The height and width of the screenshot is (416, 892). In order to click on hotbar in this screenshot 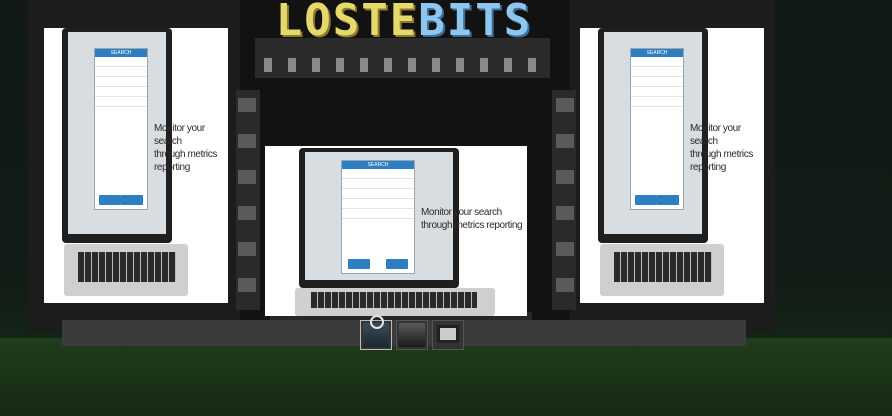, I will do `click(412, 332)`.